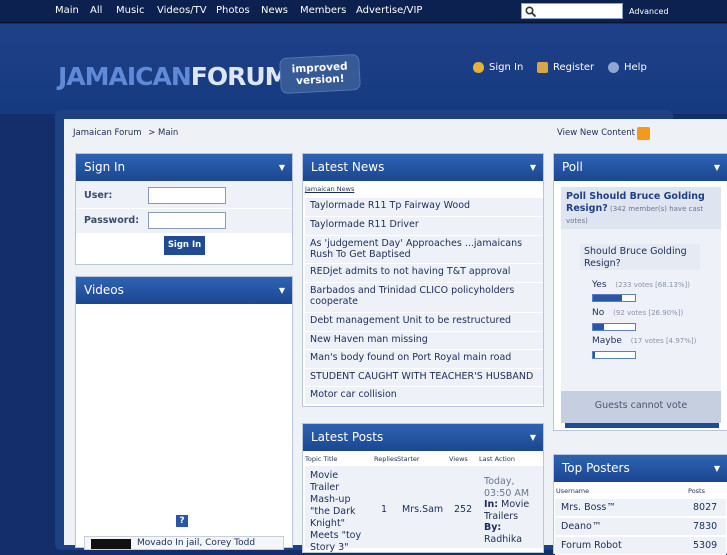 Image resolution: width=727 pixels, height=555 pixels. Describe the element at coordinates (107, 133) in the screenshot. I see `breadcrumb-root: Jamaican Forum` at that location.